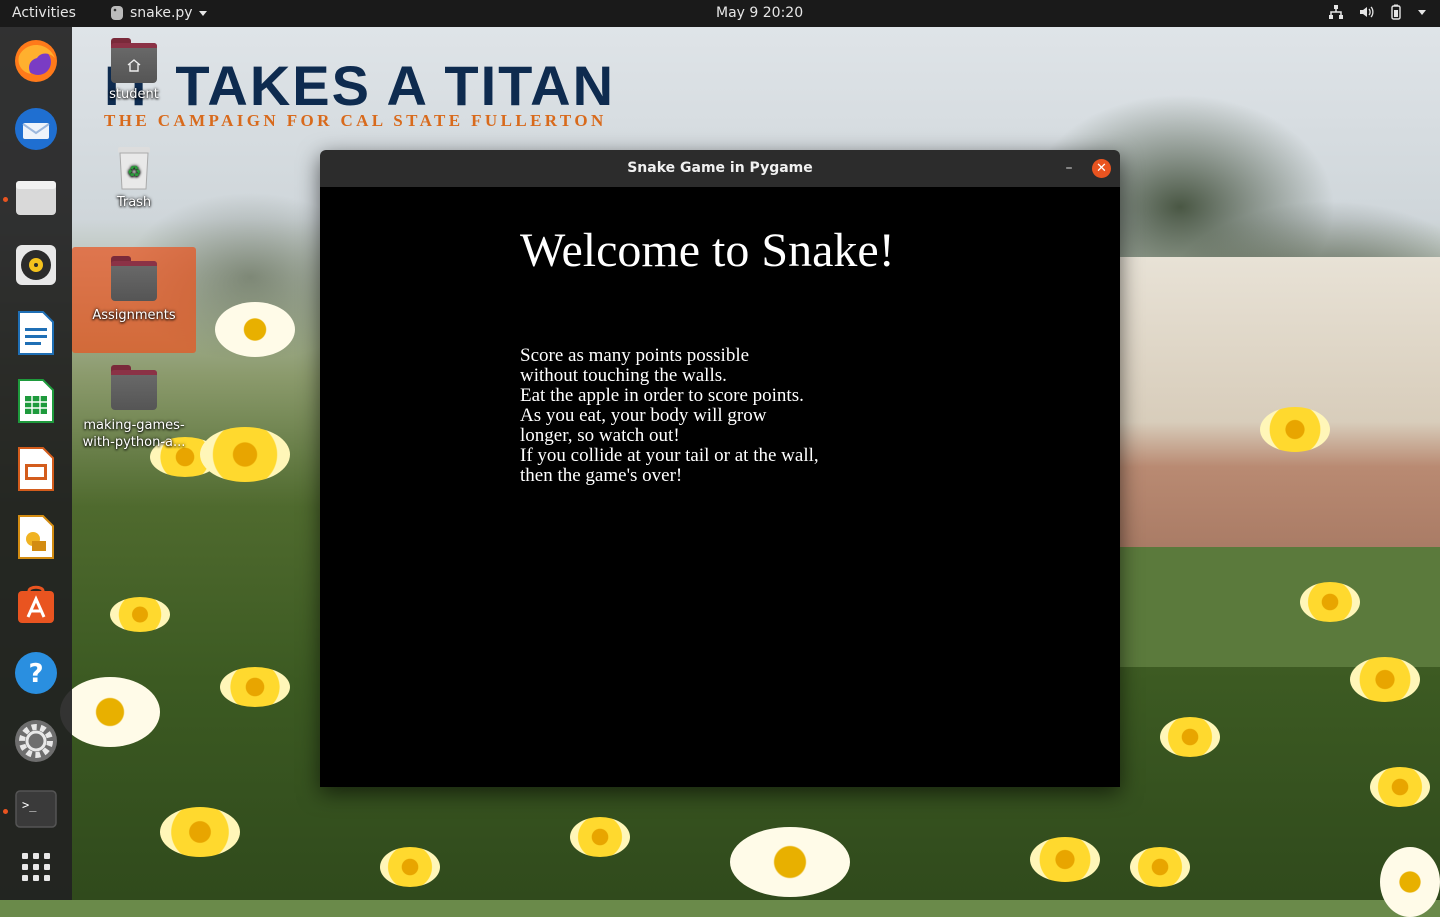 This screenshot has height=917, width=1440. I want to click on trash-icon: ♻, so click(134, 168).